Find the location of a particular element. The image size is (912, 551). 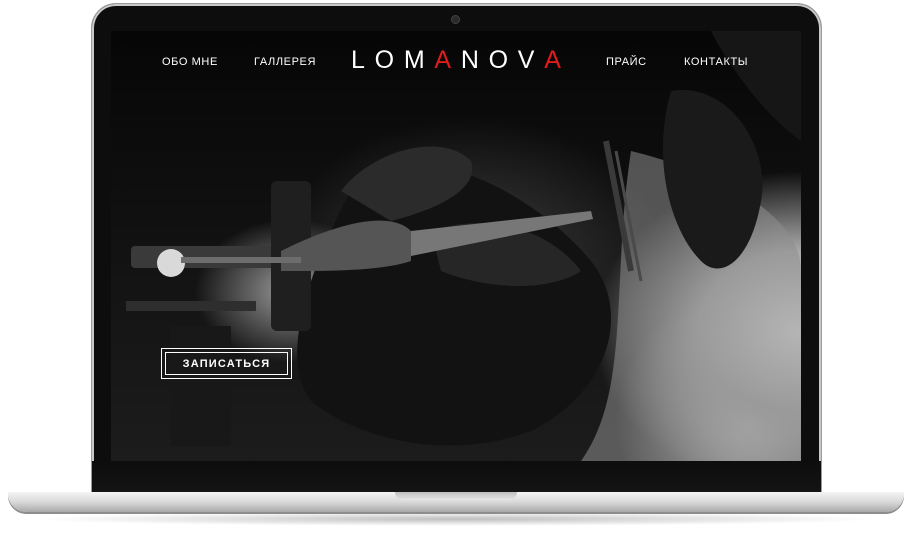

logo-letter: M is located at coordinates (414, 59).